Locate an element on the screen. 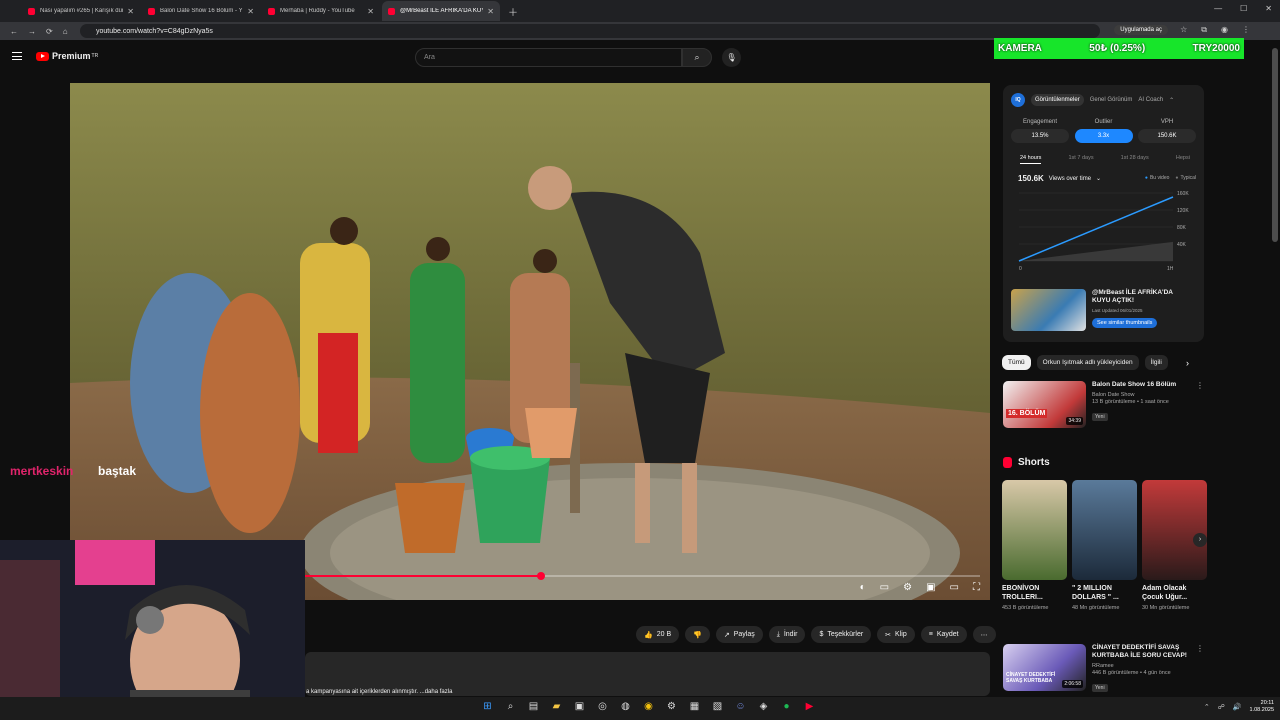 Image resolution: width=1280 pixels, height=720 pixels. like-button: 👍 20 B is located at coordinates (658, 634).